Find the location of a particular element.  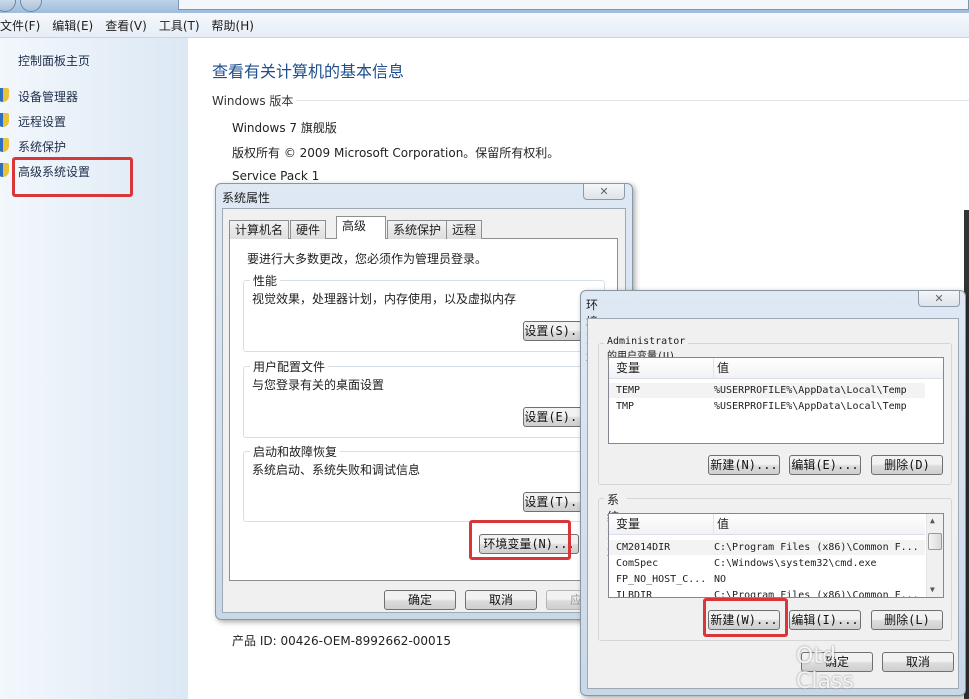

scrollbar: ▲ ▼ is located at coordinates (934, 555).